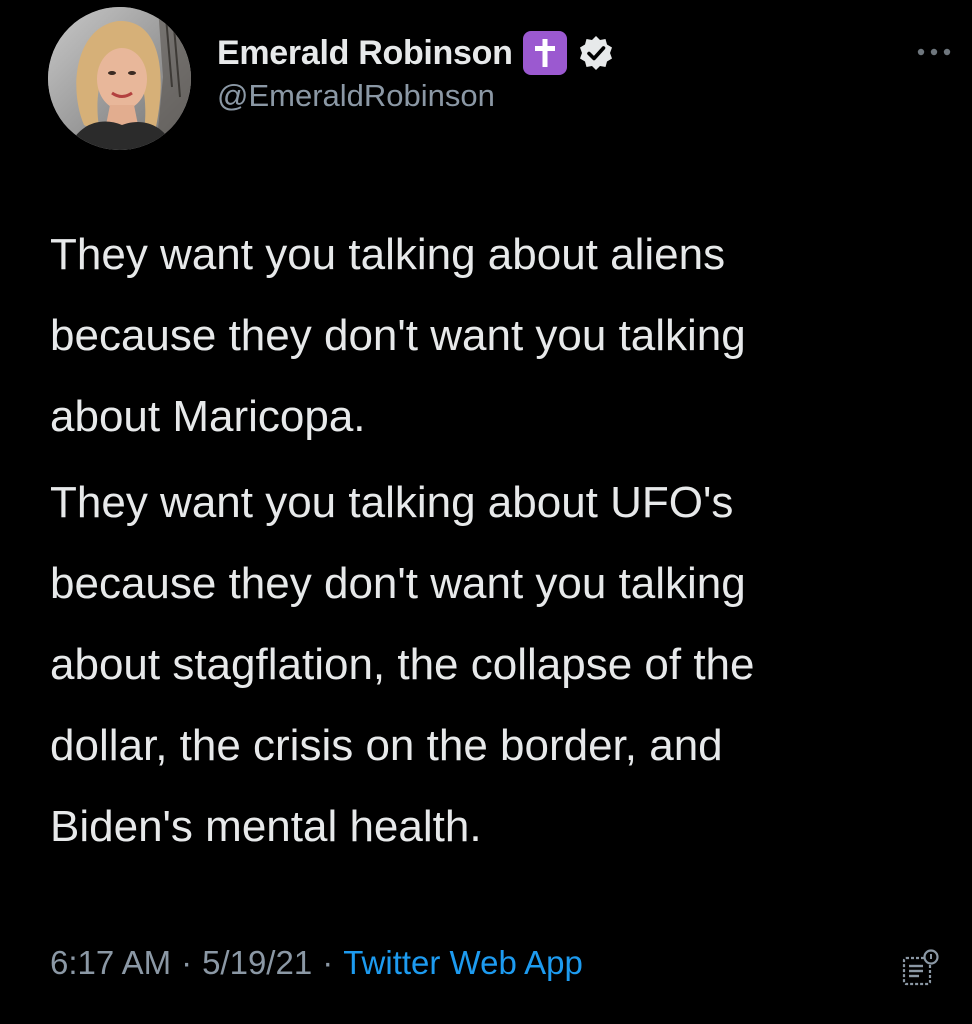 This screenshot has width=972, height=1024. What do you see at coordinates (416, 96) in the screenshot?
I see `author-handle: @EmeraldRobinson` at bounding box center [416, 96].